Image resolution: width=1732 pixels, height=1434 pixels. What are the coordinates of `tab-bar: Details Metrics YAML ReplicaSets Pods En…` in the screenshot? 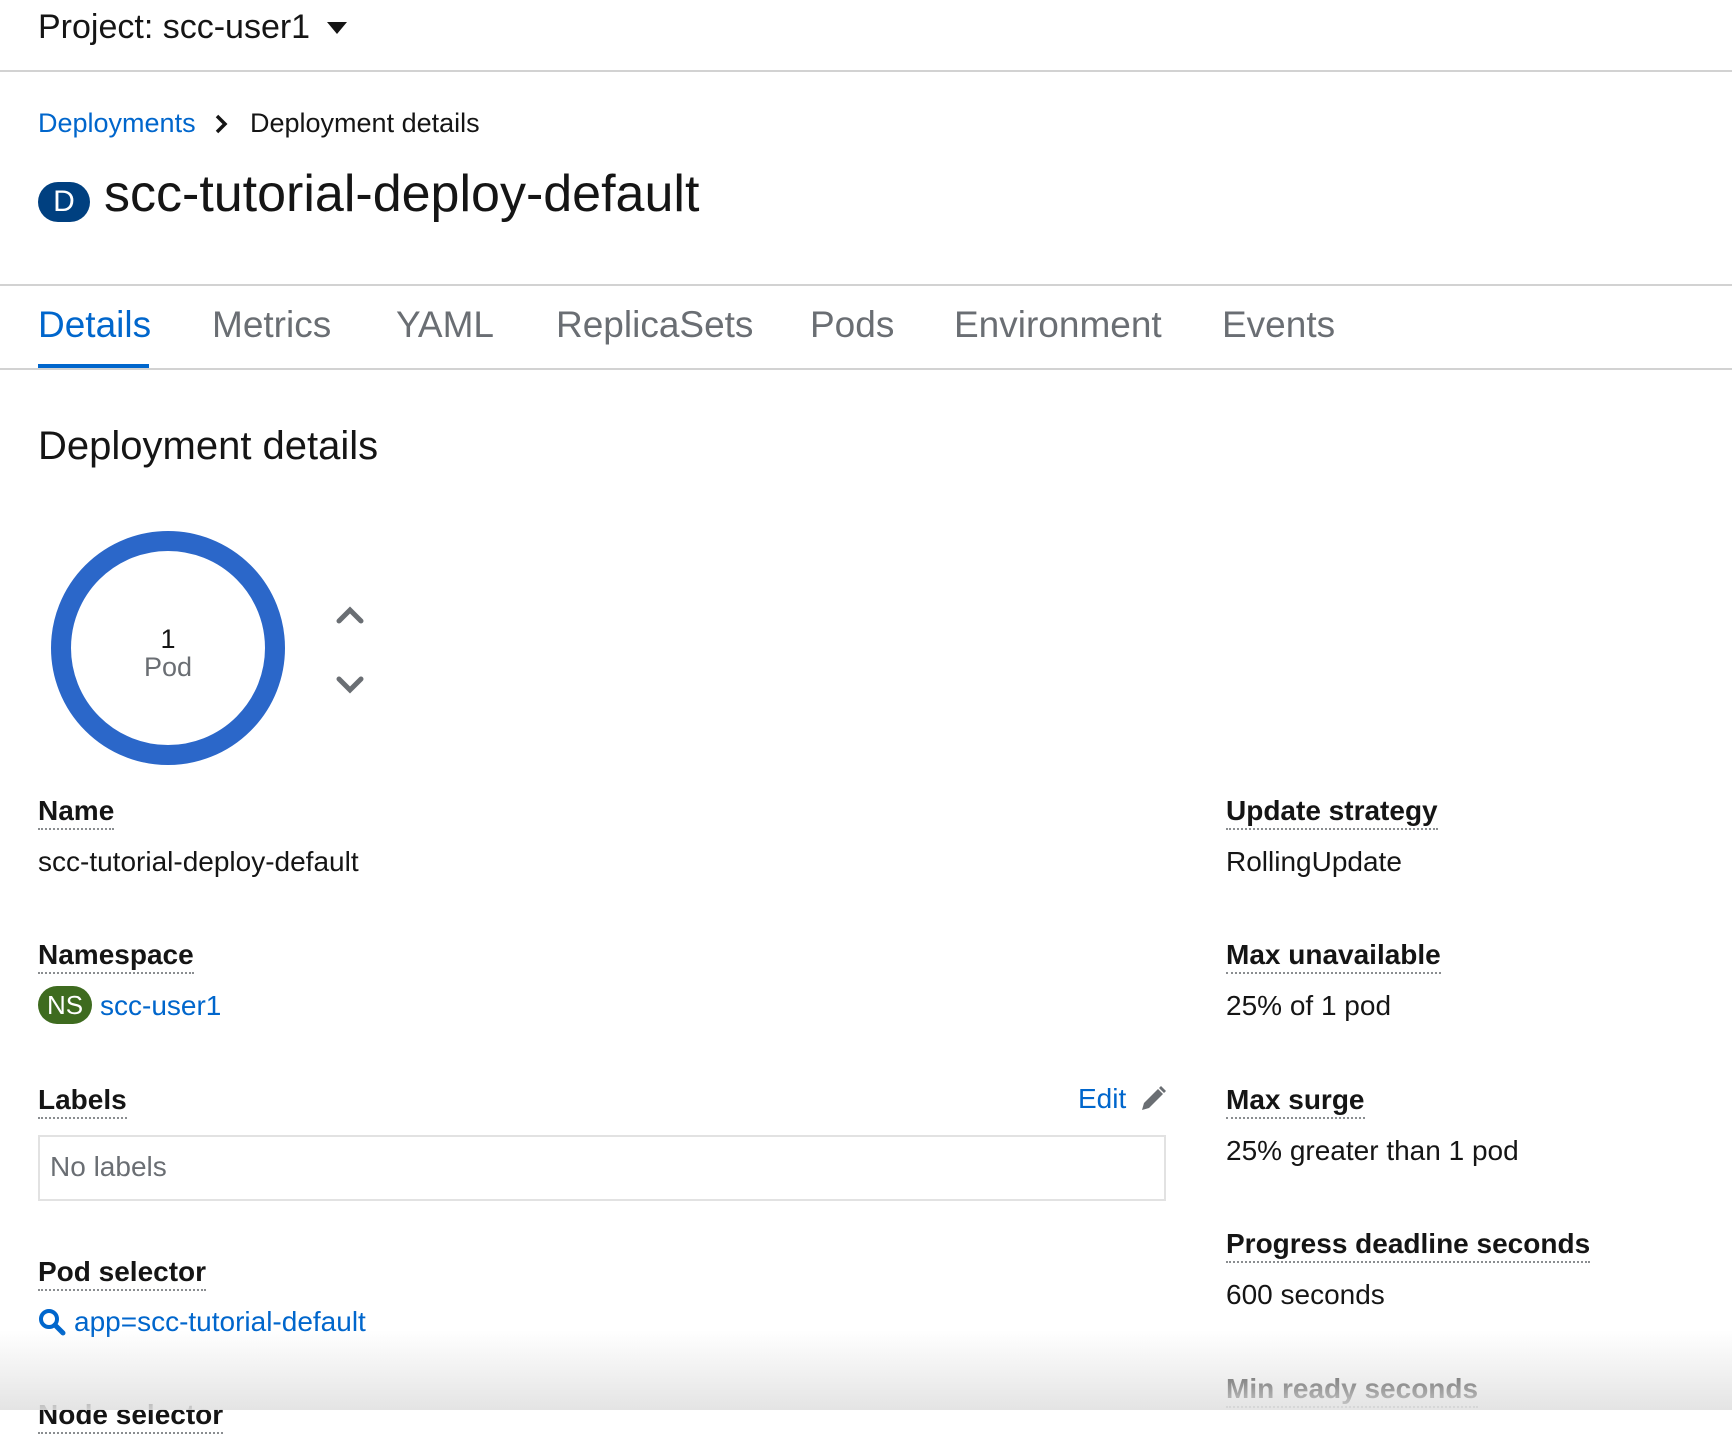 It's located at (866, 327).